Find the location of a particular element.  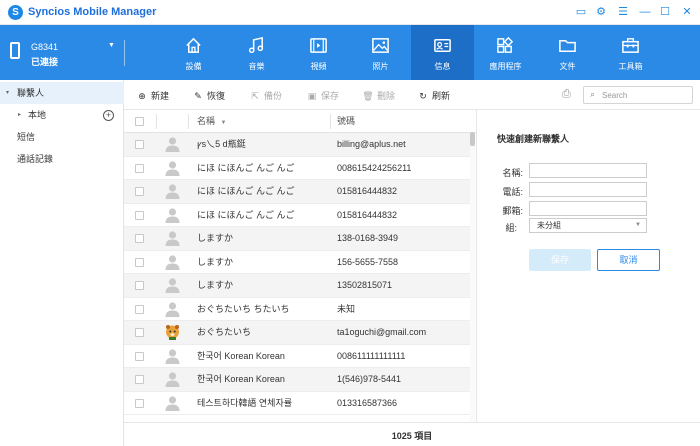

save-button: 保存 is located at coordinates (560, 260).